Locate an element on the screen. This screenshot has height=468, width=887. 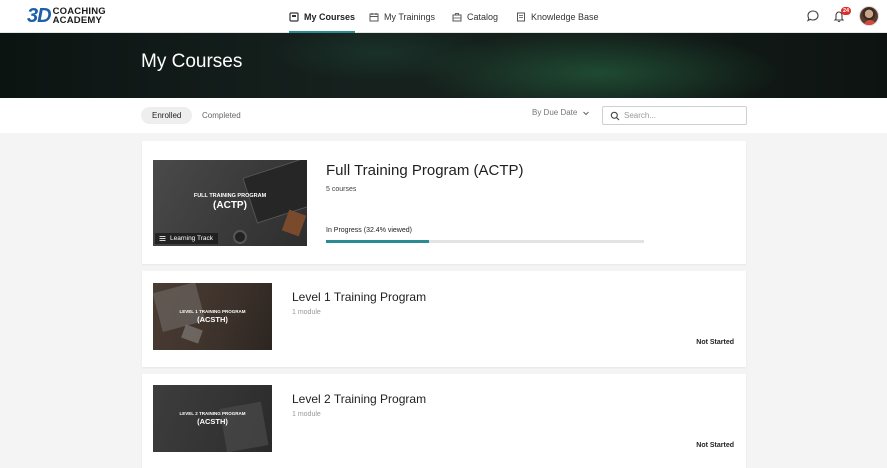
nav-knowledge-base-label: Knowledge Base is located at coordinates (565, 16).